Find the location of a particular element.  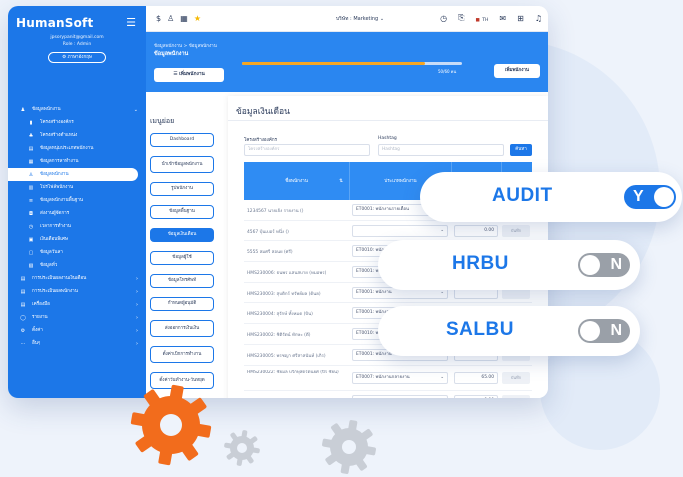

submenu-item: รูปพนักงาน is located at coordinates (182, 189).